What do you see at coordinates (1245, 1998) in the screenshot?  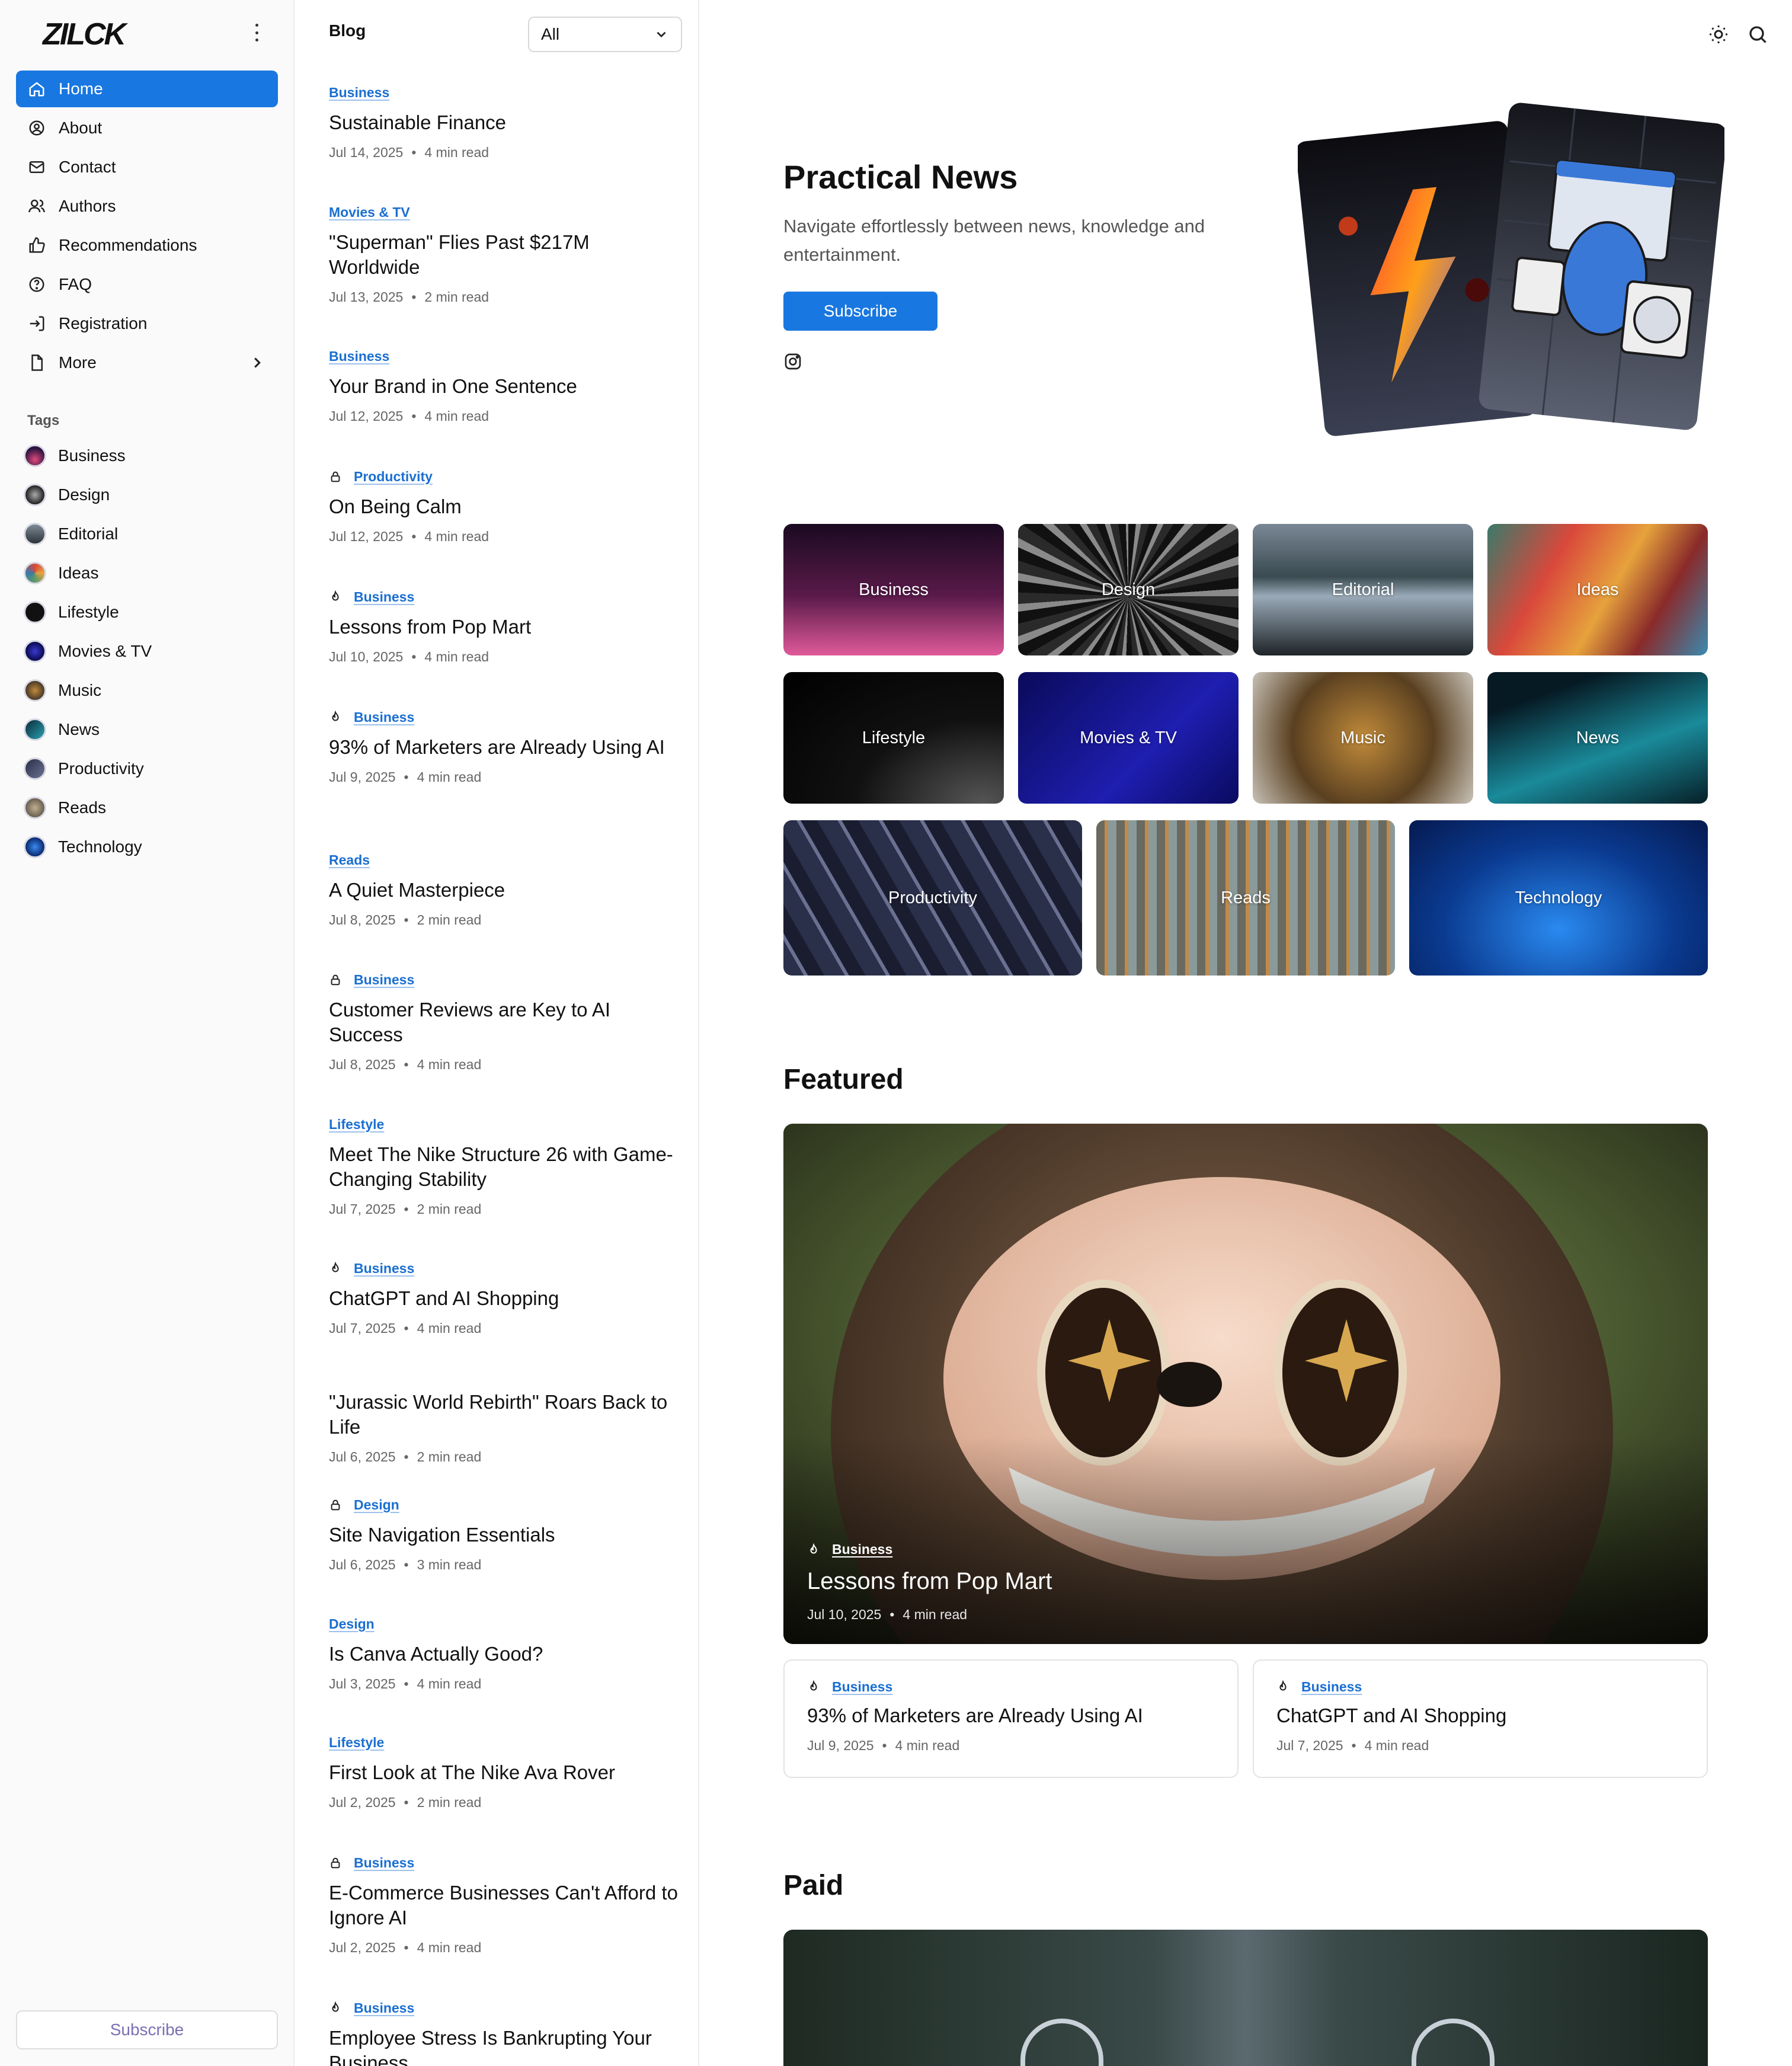 I see `paid-post-image` at bounding box center [1245, 1998].